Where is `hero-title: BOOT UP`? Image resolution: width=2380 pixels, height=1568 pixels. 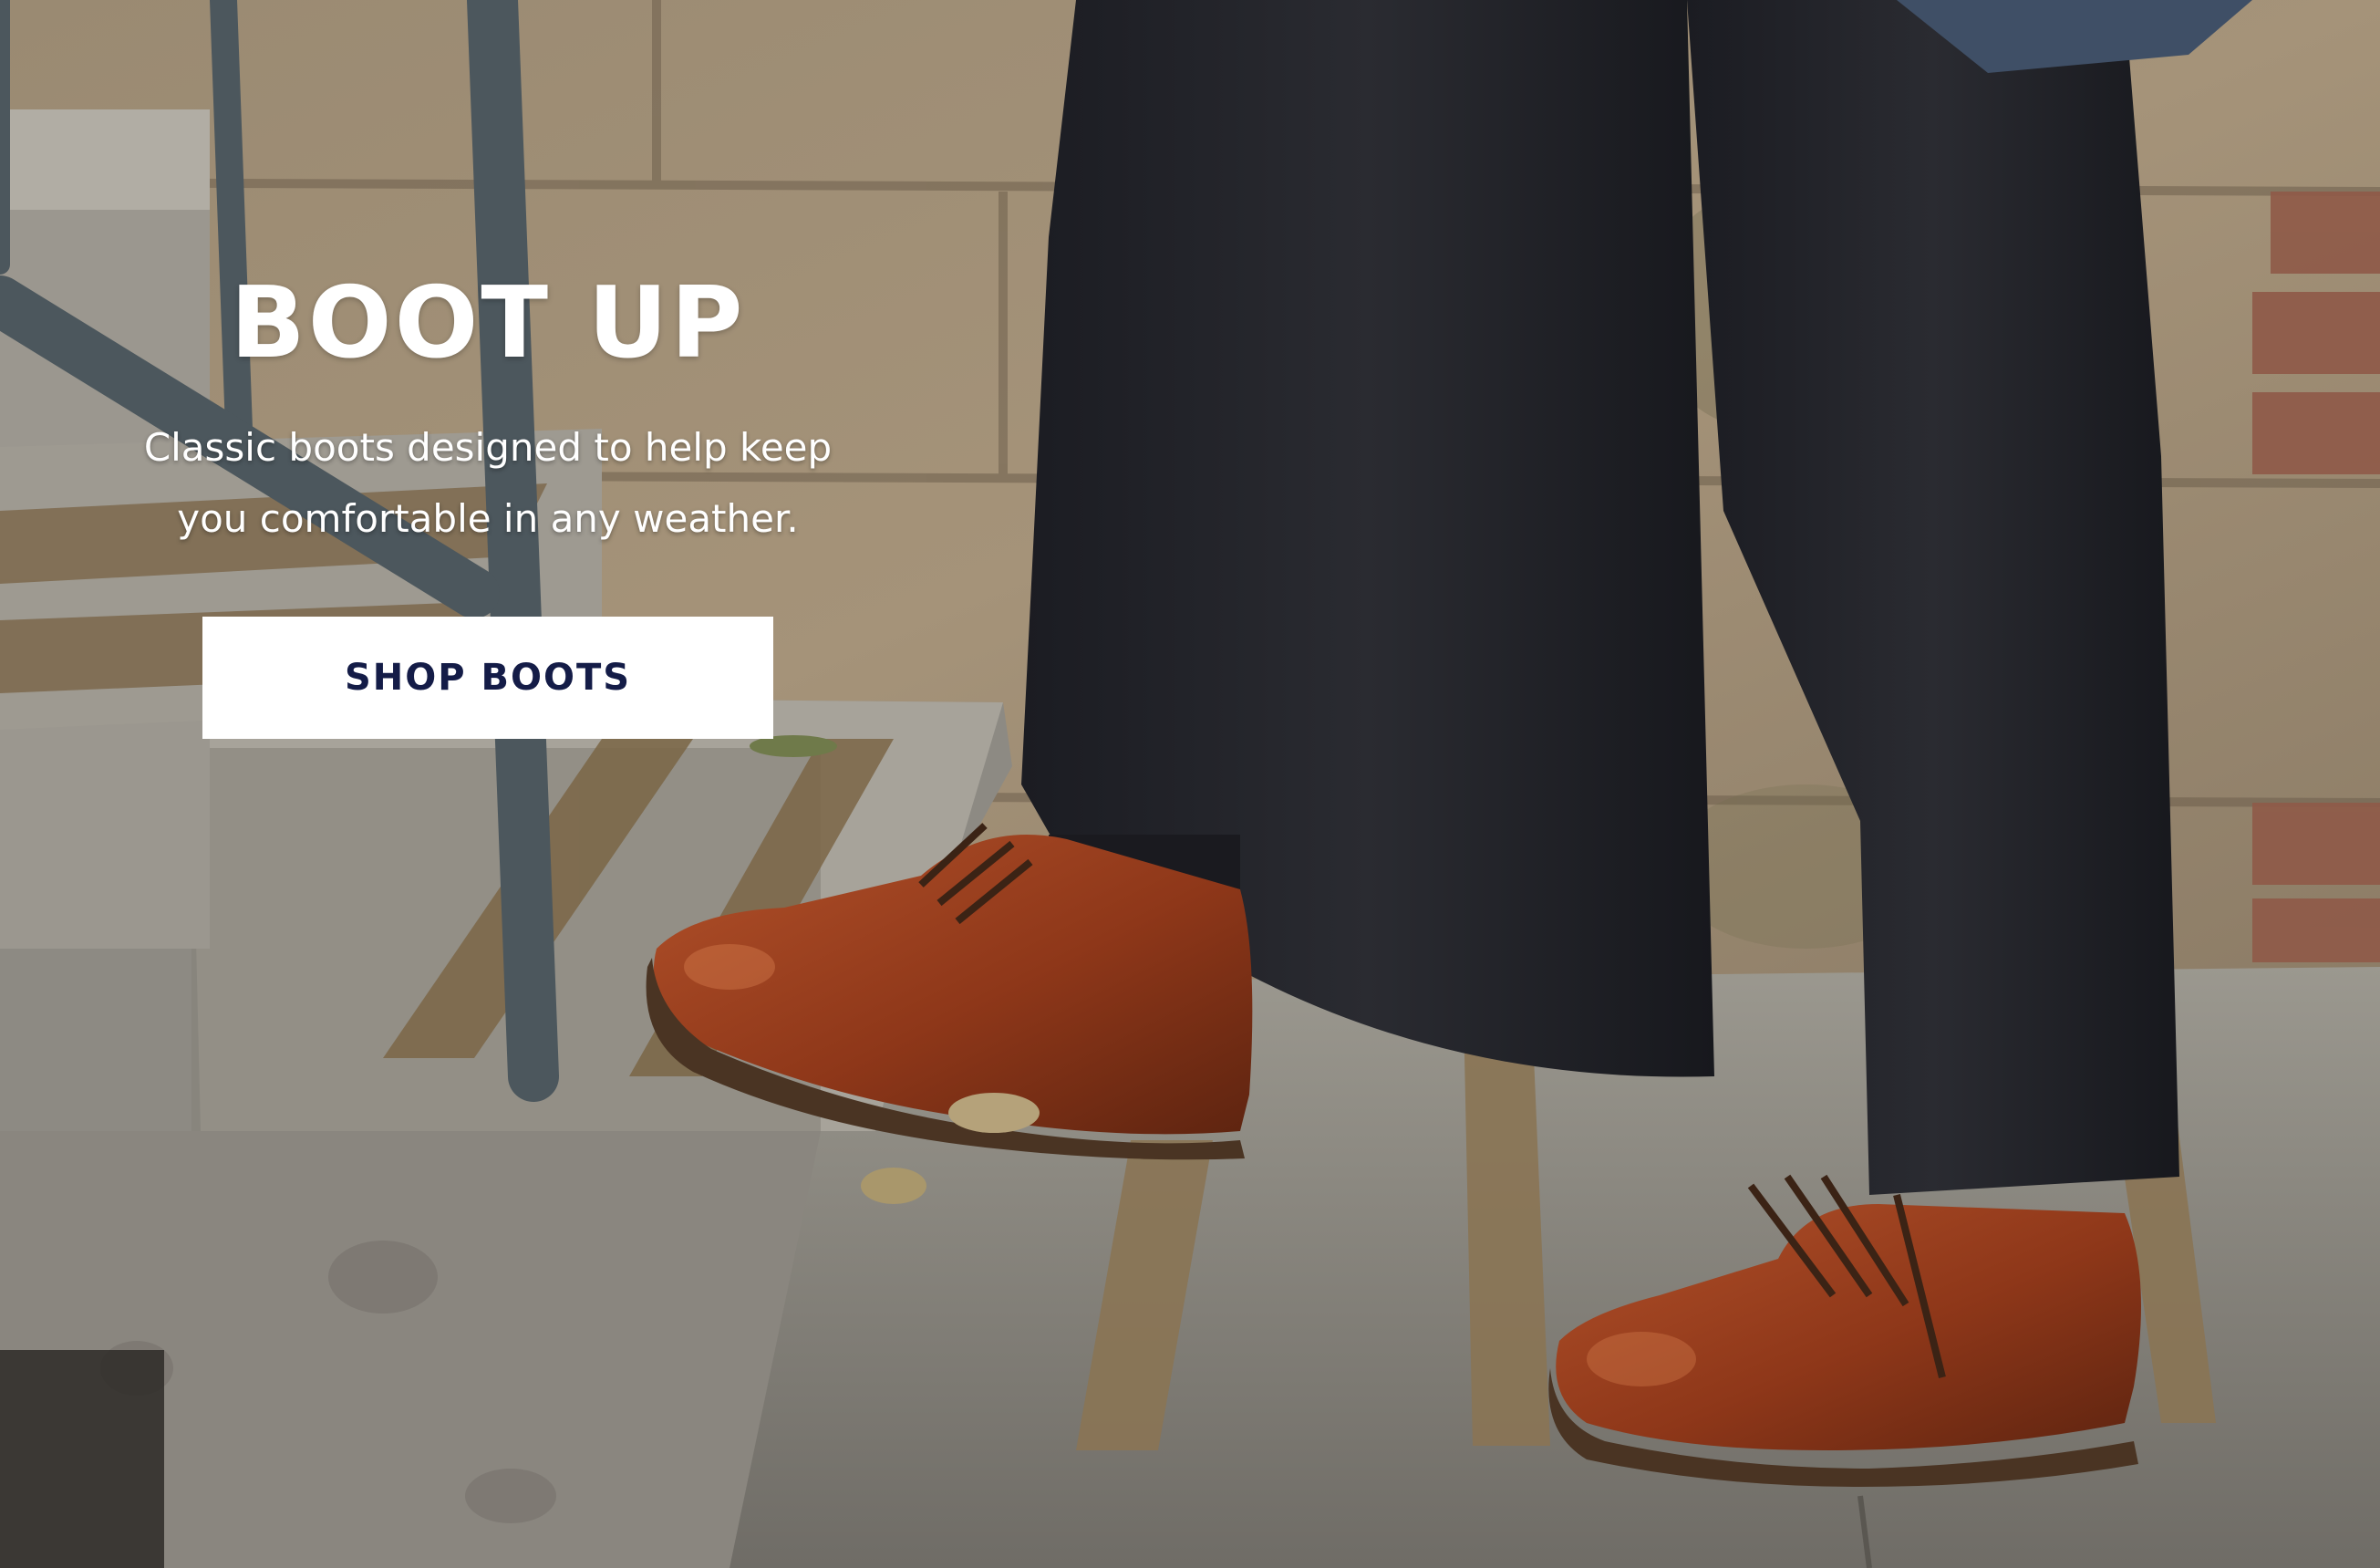
hero-title: BOOT UP is located at coordinates (488, 323).